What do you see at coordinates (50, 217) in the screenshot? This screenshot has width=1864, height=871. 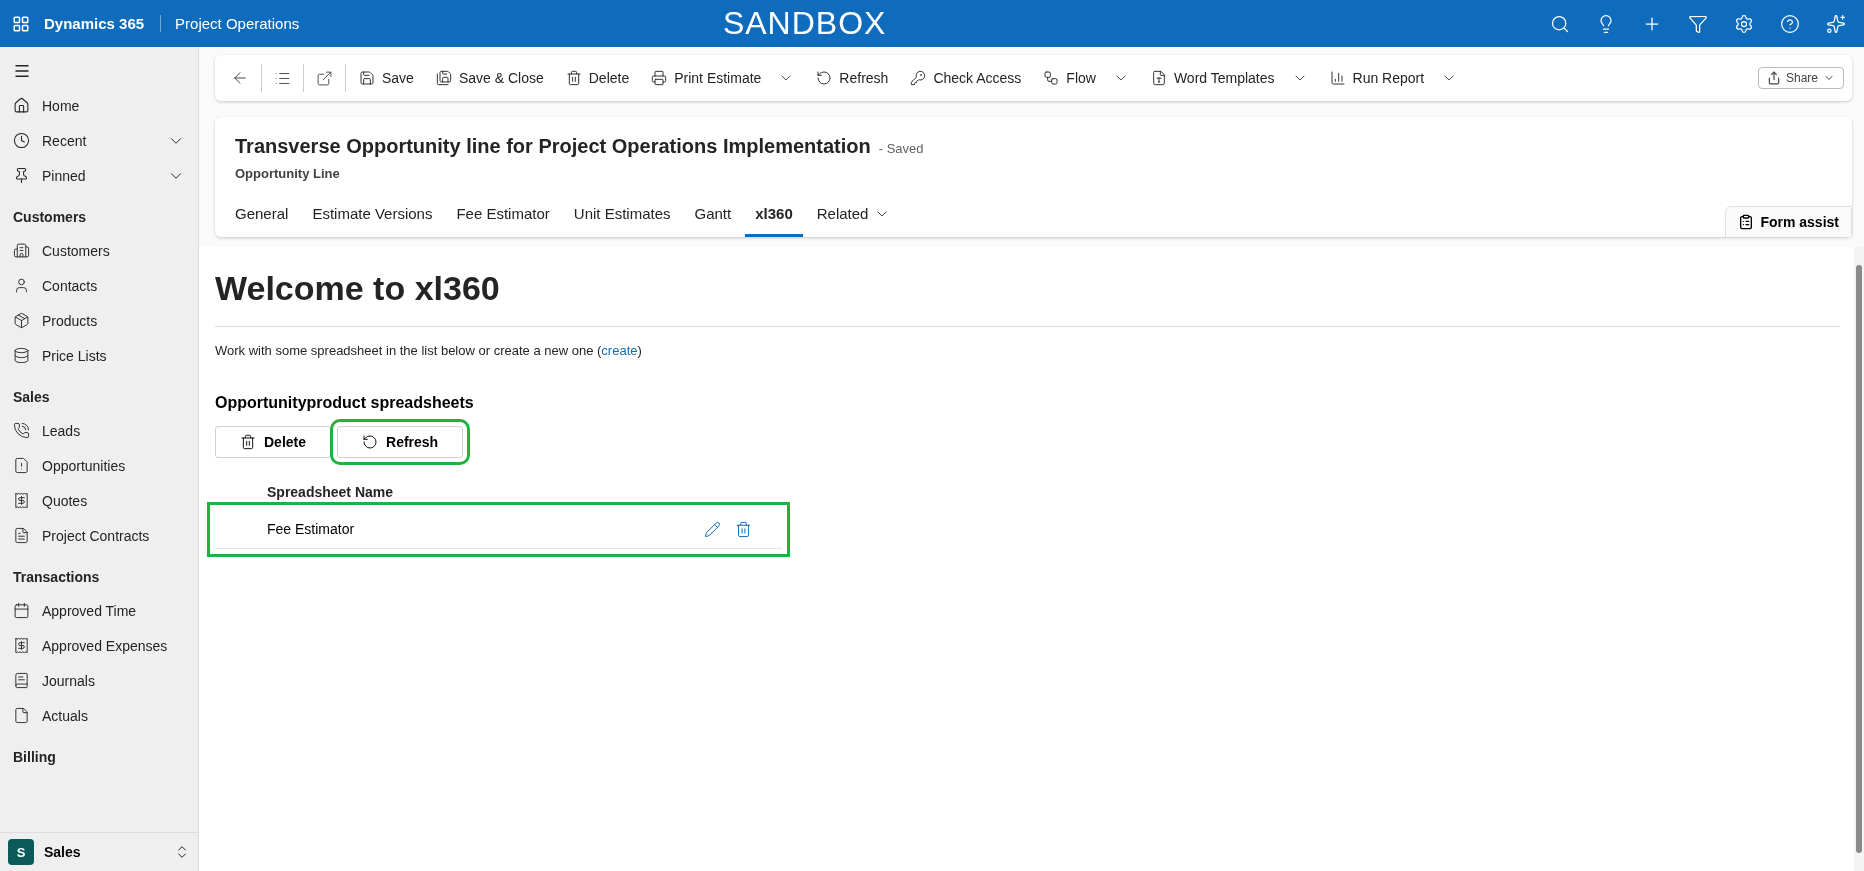 I see `sidebar-group-title: Customers` at bounding box center [50, 217].